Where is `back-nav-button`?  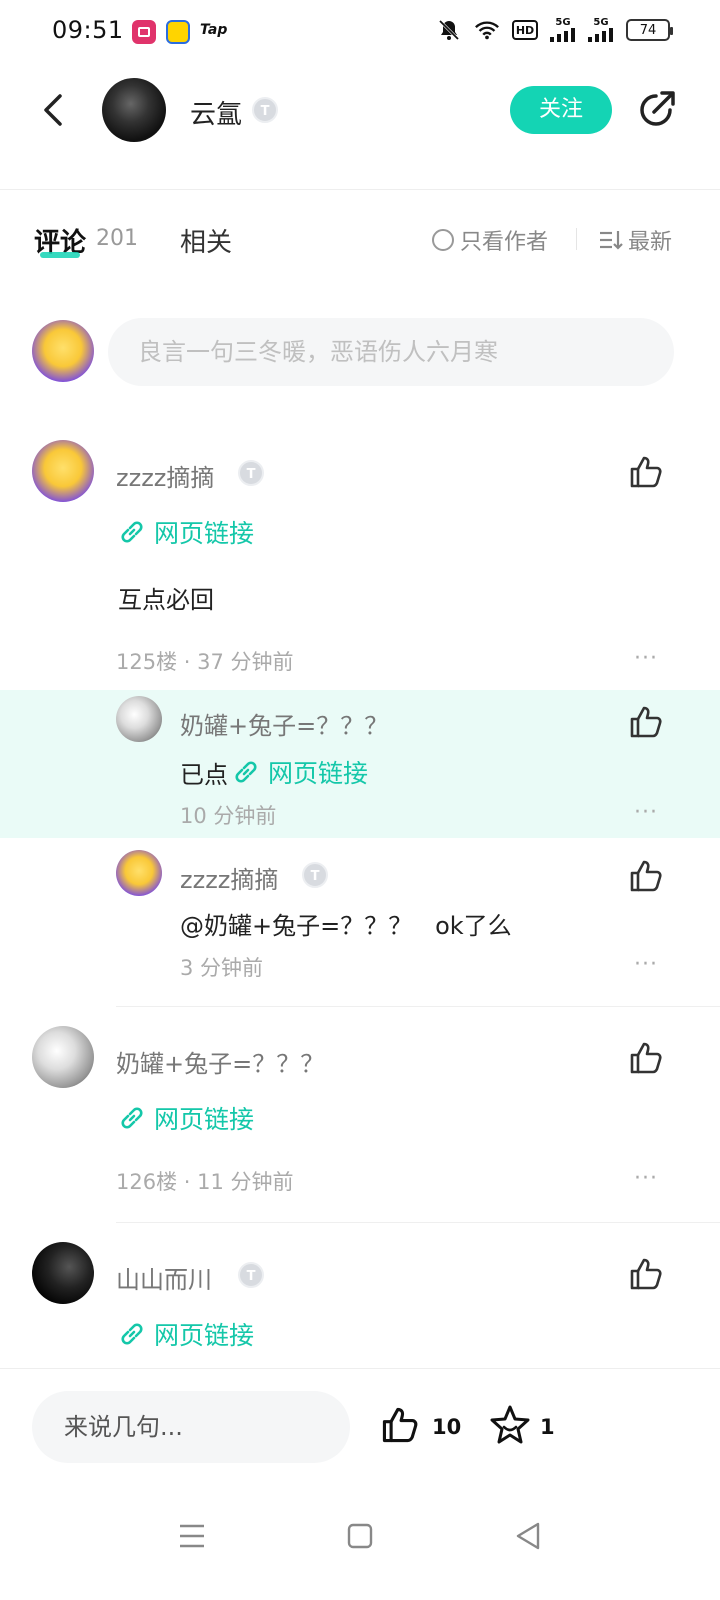 back-nav-button is located at coordinates (528, 1536).